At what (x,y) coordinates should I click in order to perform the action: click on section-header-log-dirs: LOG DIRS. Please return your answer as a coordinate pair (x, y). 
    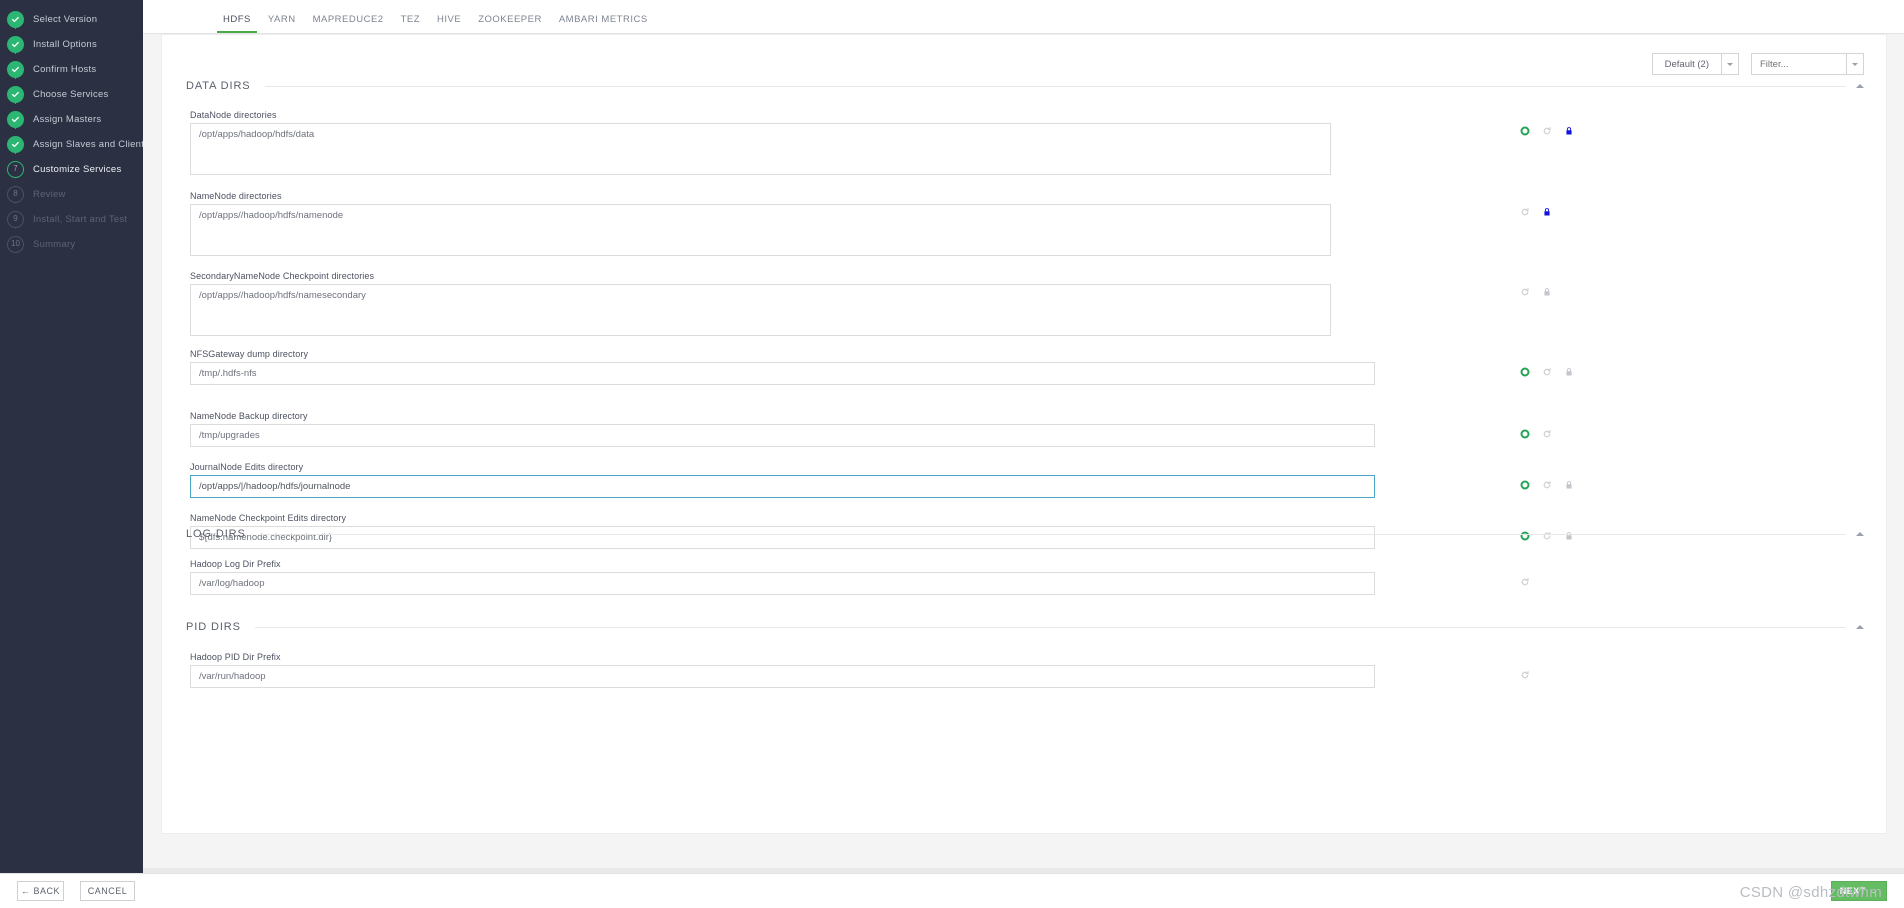
    Looking at the image, I should click on (1024, 534).